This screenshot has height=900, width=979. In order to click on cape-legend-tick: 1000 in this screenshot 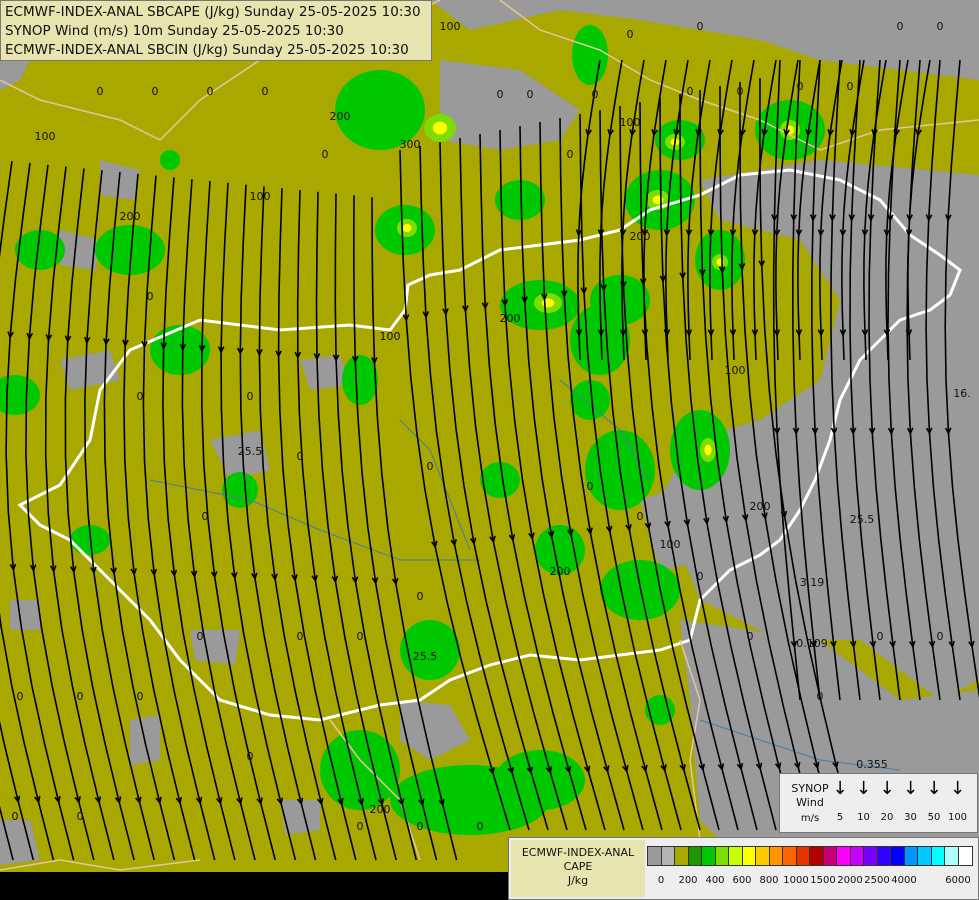, I will do `click(796, 880)`.